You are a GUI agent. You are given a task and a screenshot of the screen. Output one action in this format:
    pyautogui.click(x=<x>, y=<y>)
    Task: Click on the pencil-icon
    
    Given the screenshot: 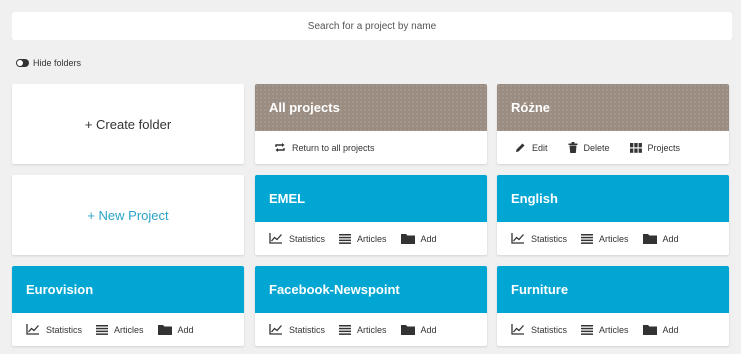 What is the action you would take?
    pyautogui.click(x=520, y=147)
    